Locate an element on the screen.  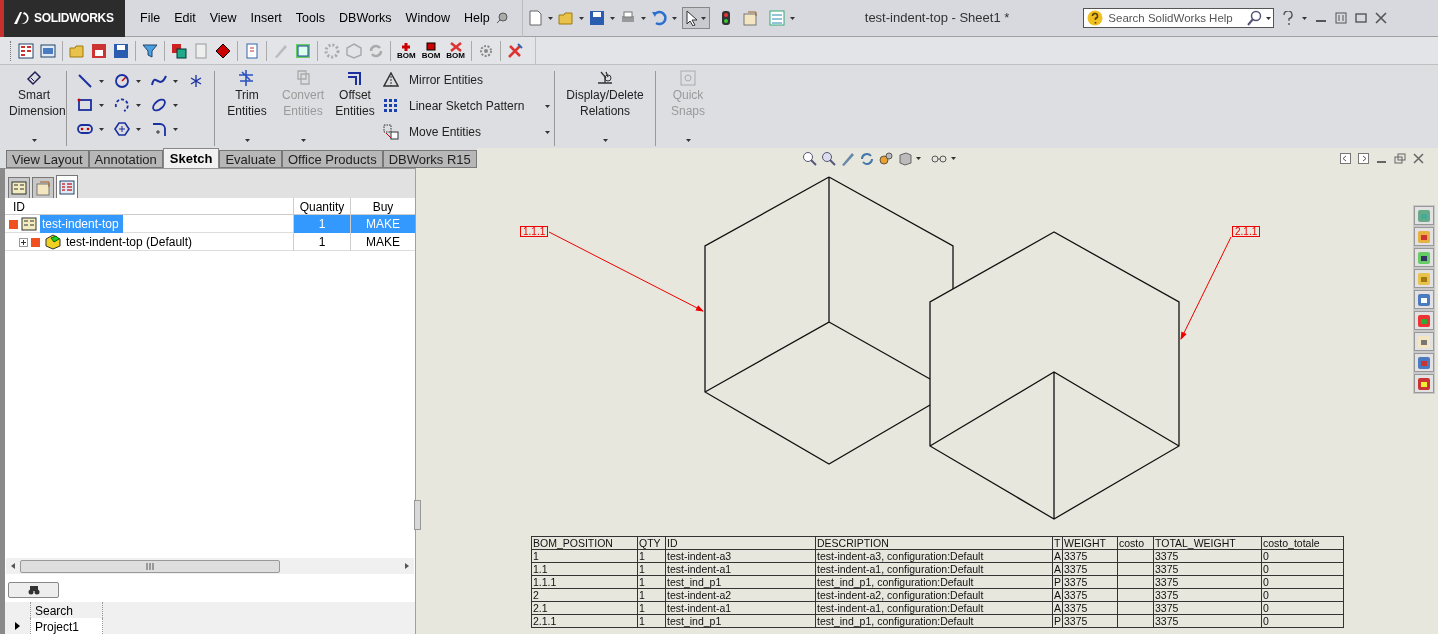
scrollbar-thumb is located at coordinates (150, 566).